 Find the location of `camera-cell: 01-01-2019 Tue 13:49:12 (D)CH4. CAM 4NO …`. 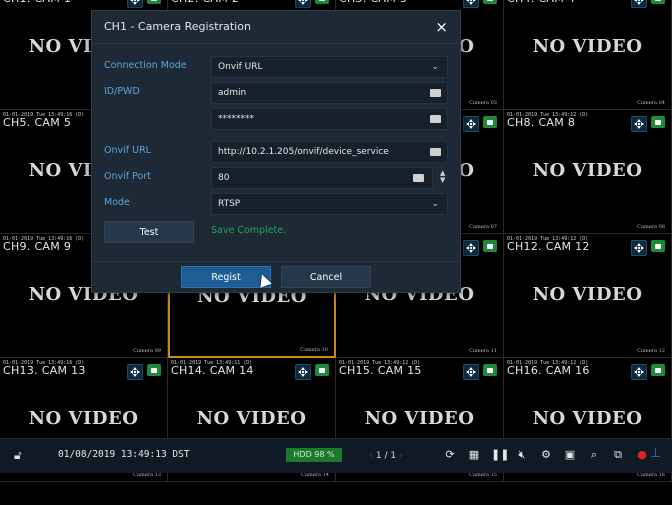

camera-cell: 01-01-2019 Tue 13:49:12 (D)CH4. CAM 4NO … is located at coordinates (588, 55).